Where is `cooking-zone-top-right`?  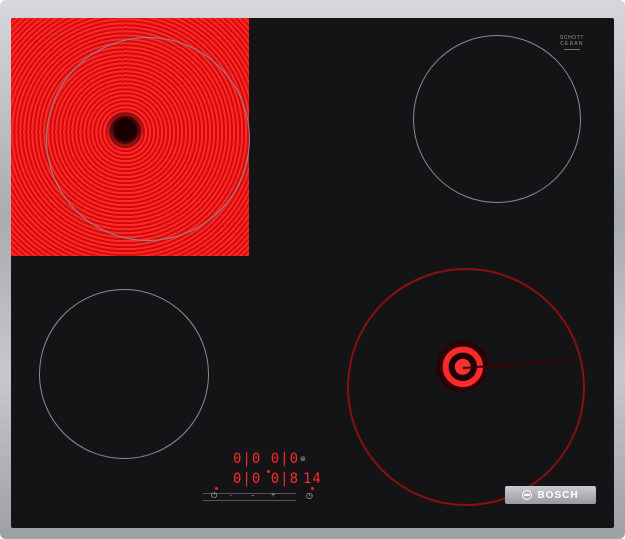
cooking-zone-top-right is located at coordinates (497, 119).